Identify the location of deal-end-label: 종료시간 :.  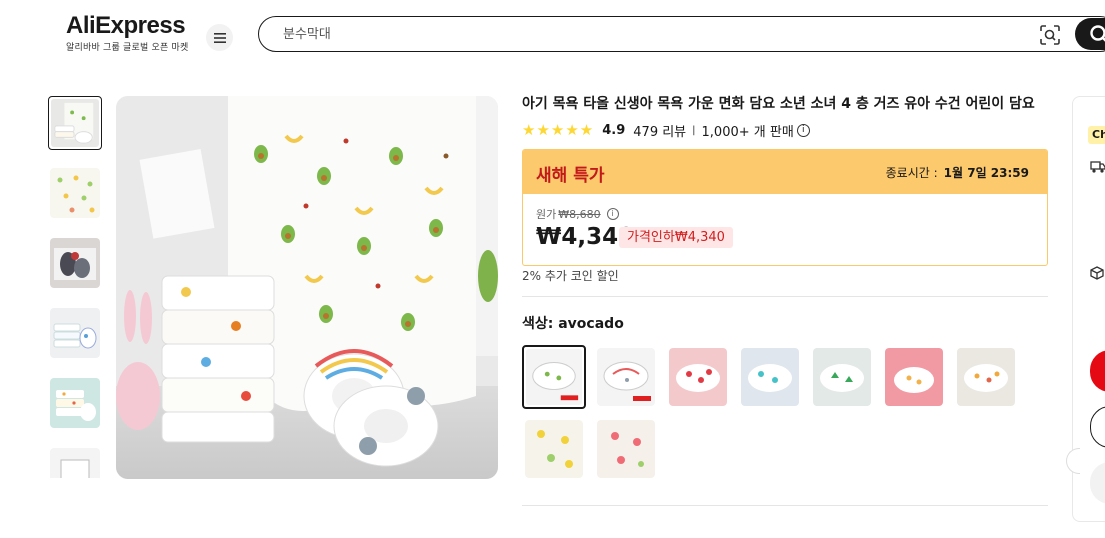
(911, 173).